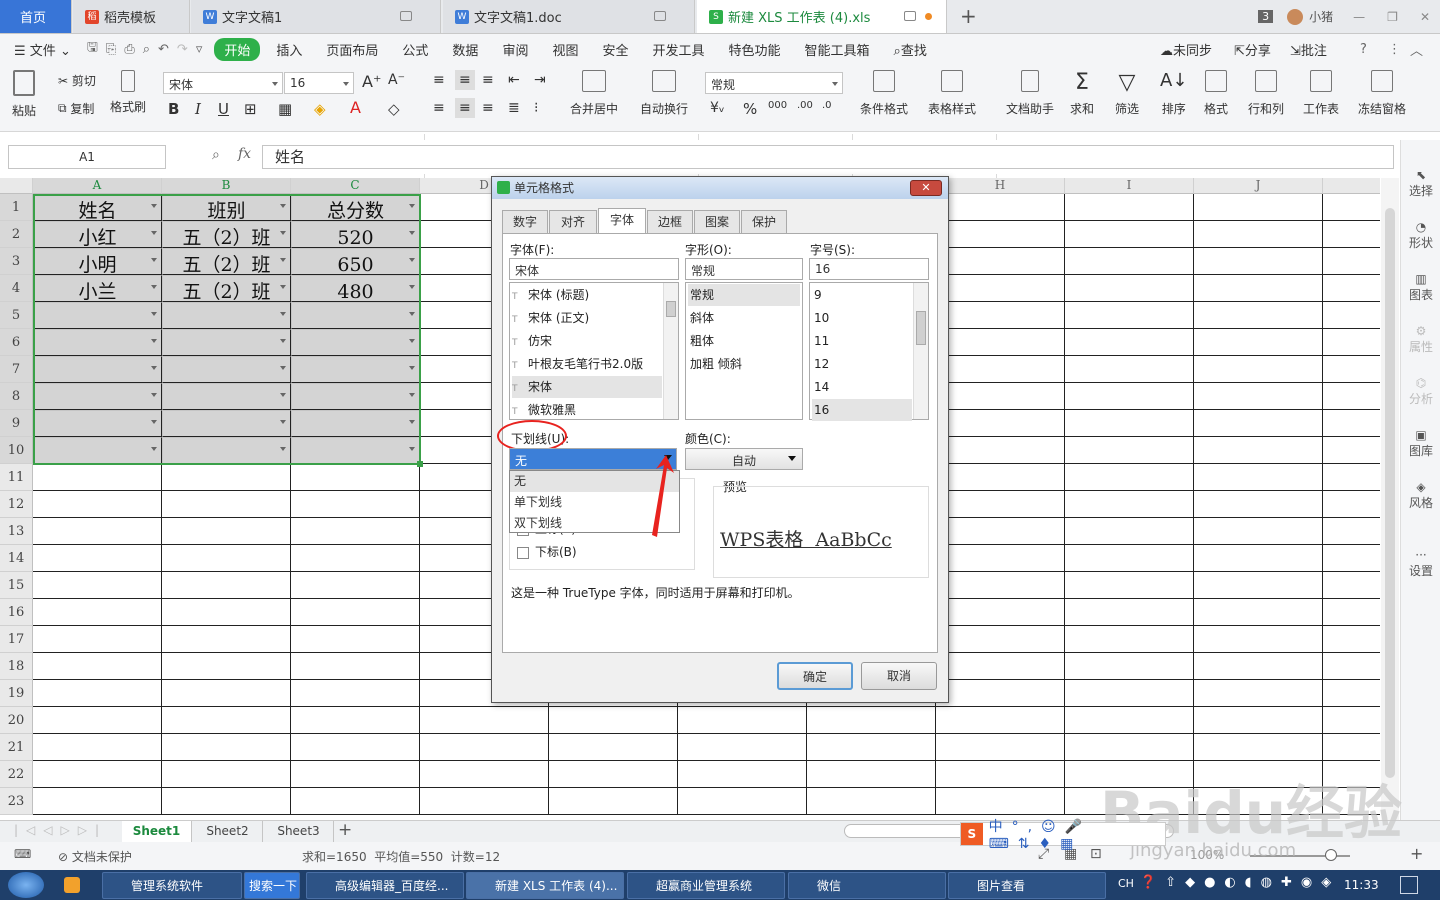  Describe the element at coordinates (16, 639) in the screenshot. I see `row-header: 17` at that location.